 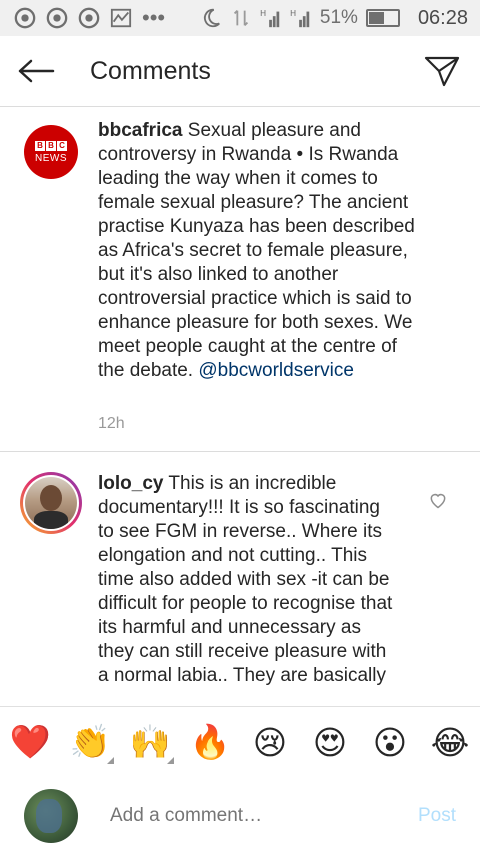 I want to click on avatar: B B C NEWS, so click(x=51, y=152).